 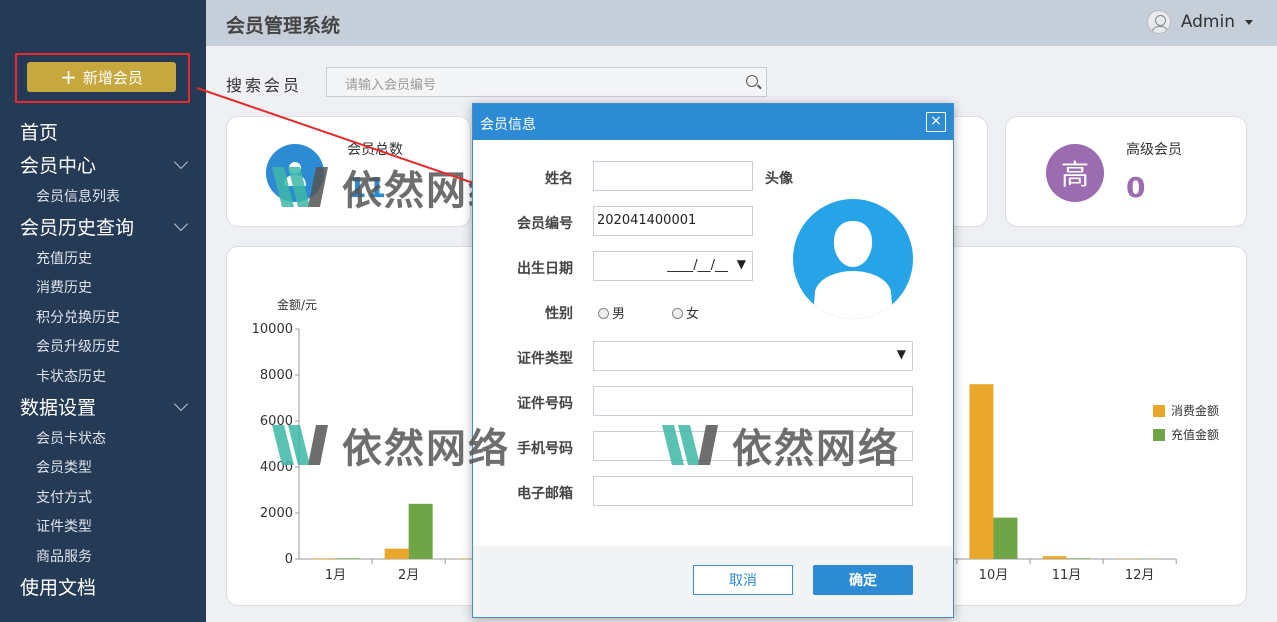 I want to click on id-number-label: 证件号码, so click(x=545, y=404).